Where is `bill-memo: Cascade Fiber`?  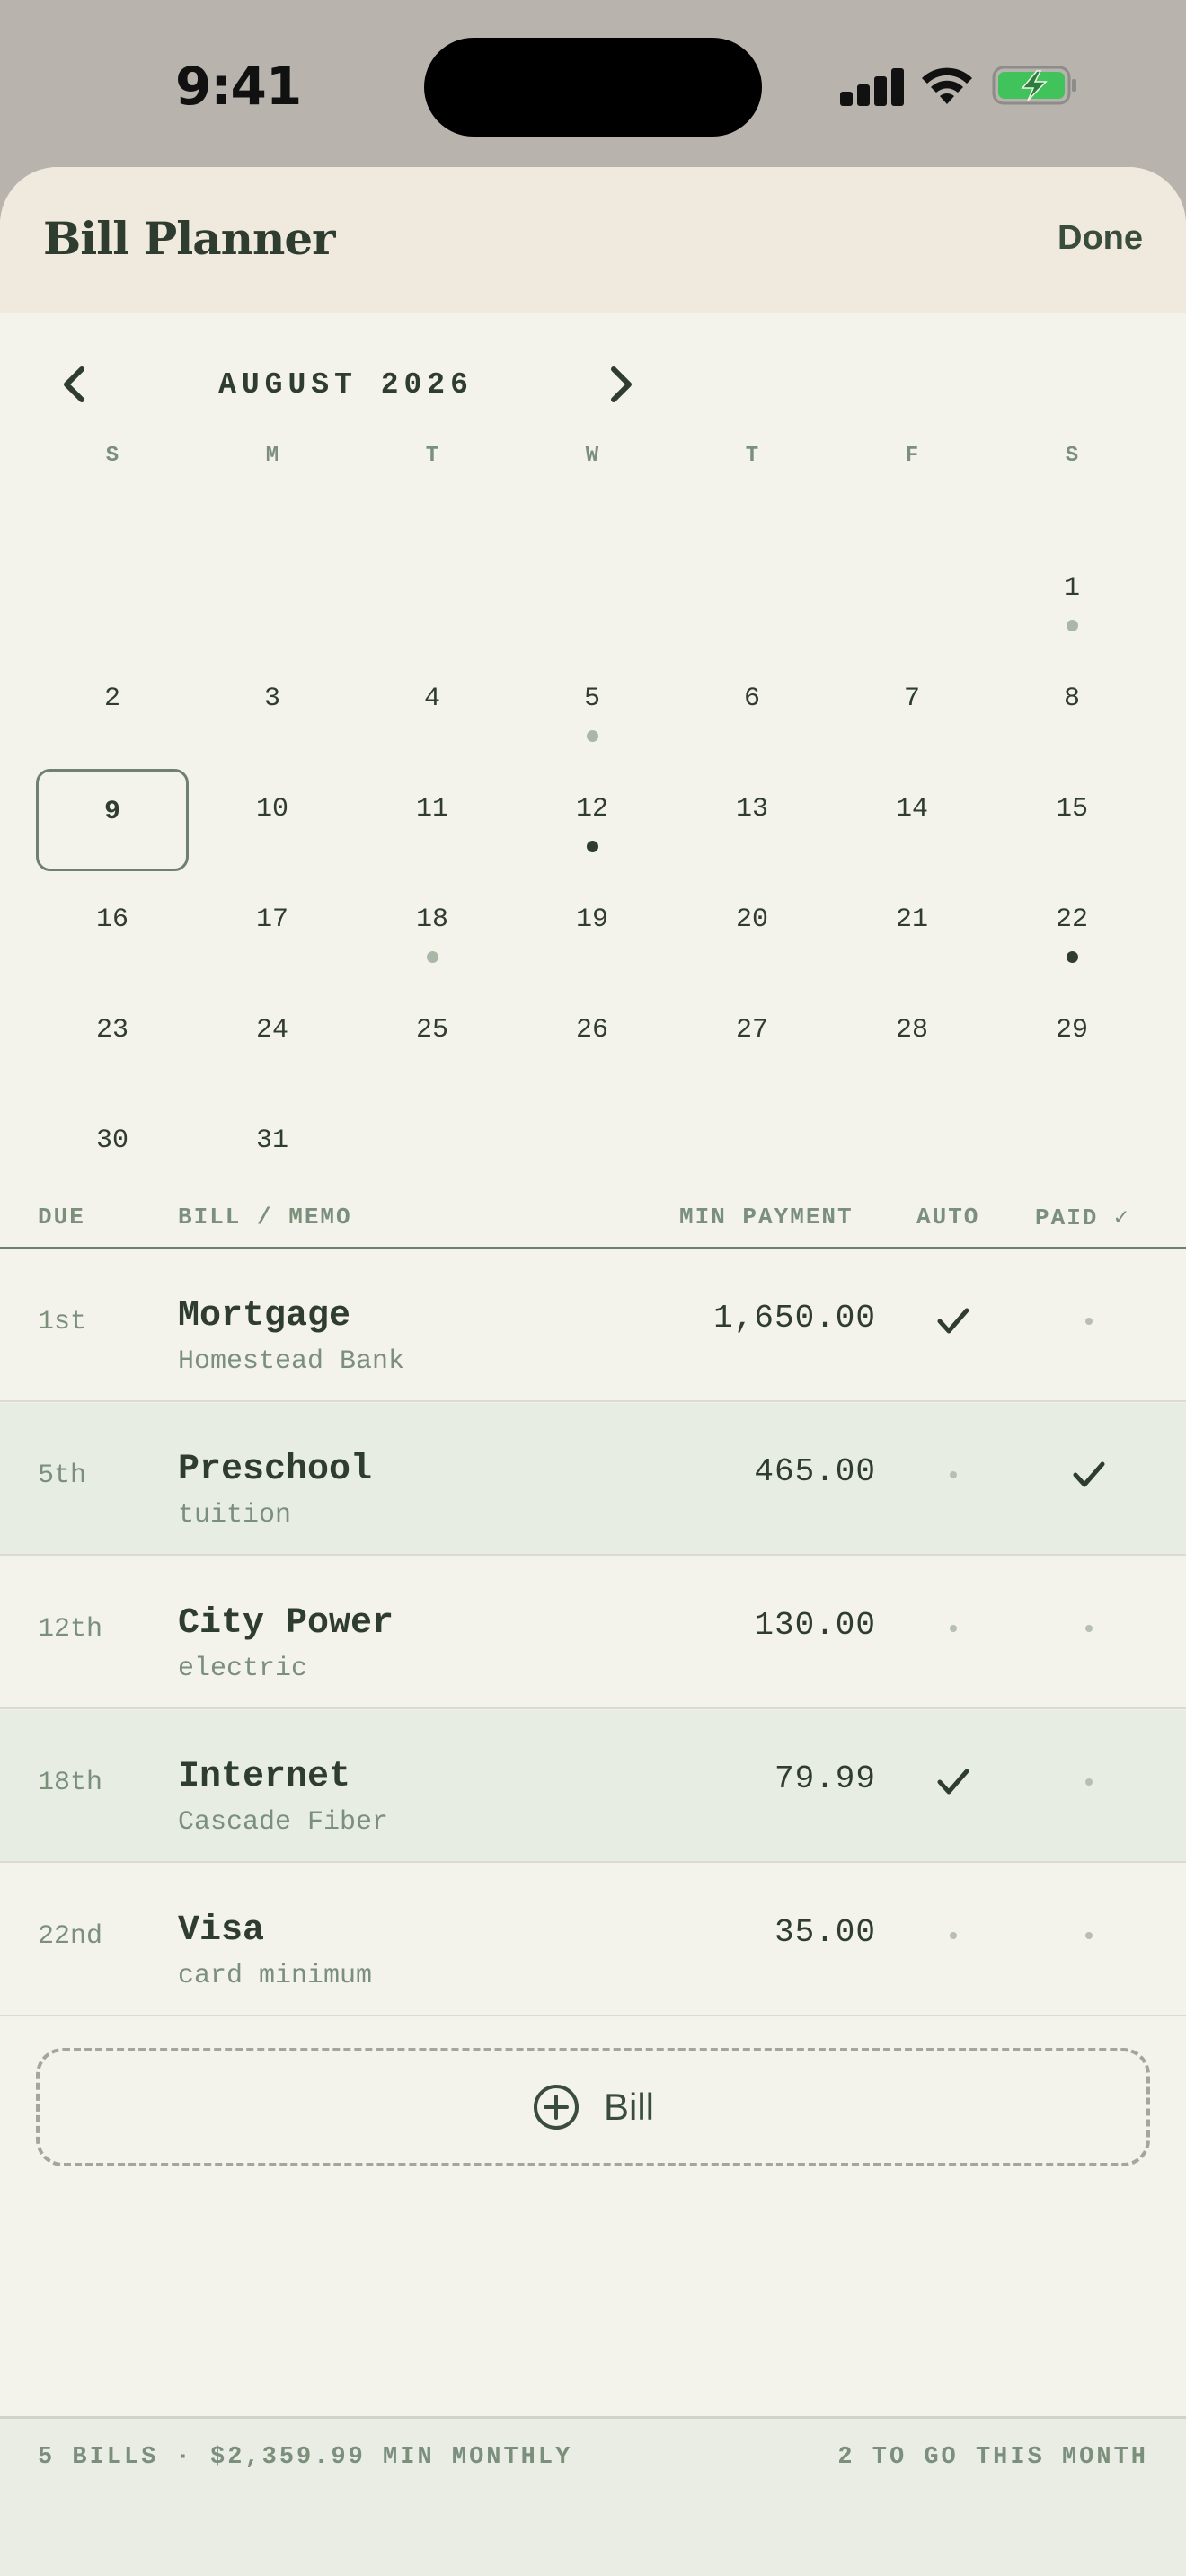
bill-memo: Cascade Fiber is located at coordinates (283, 1822).